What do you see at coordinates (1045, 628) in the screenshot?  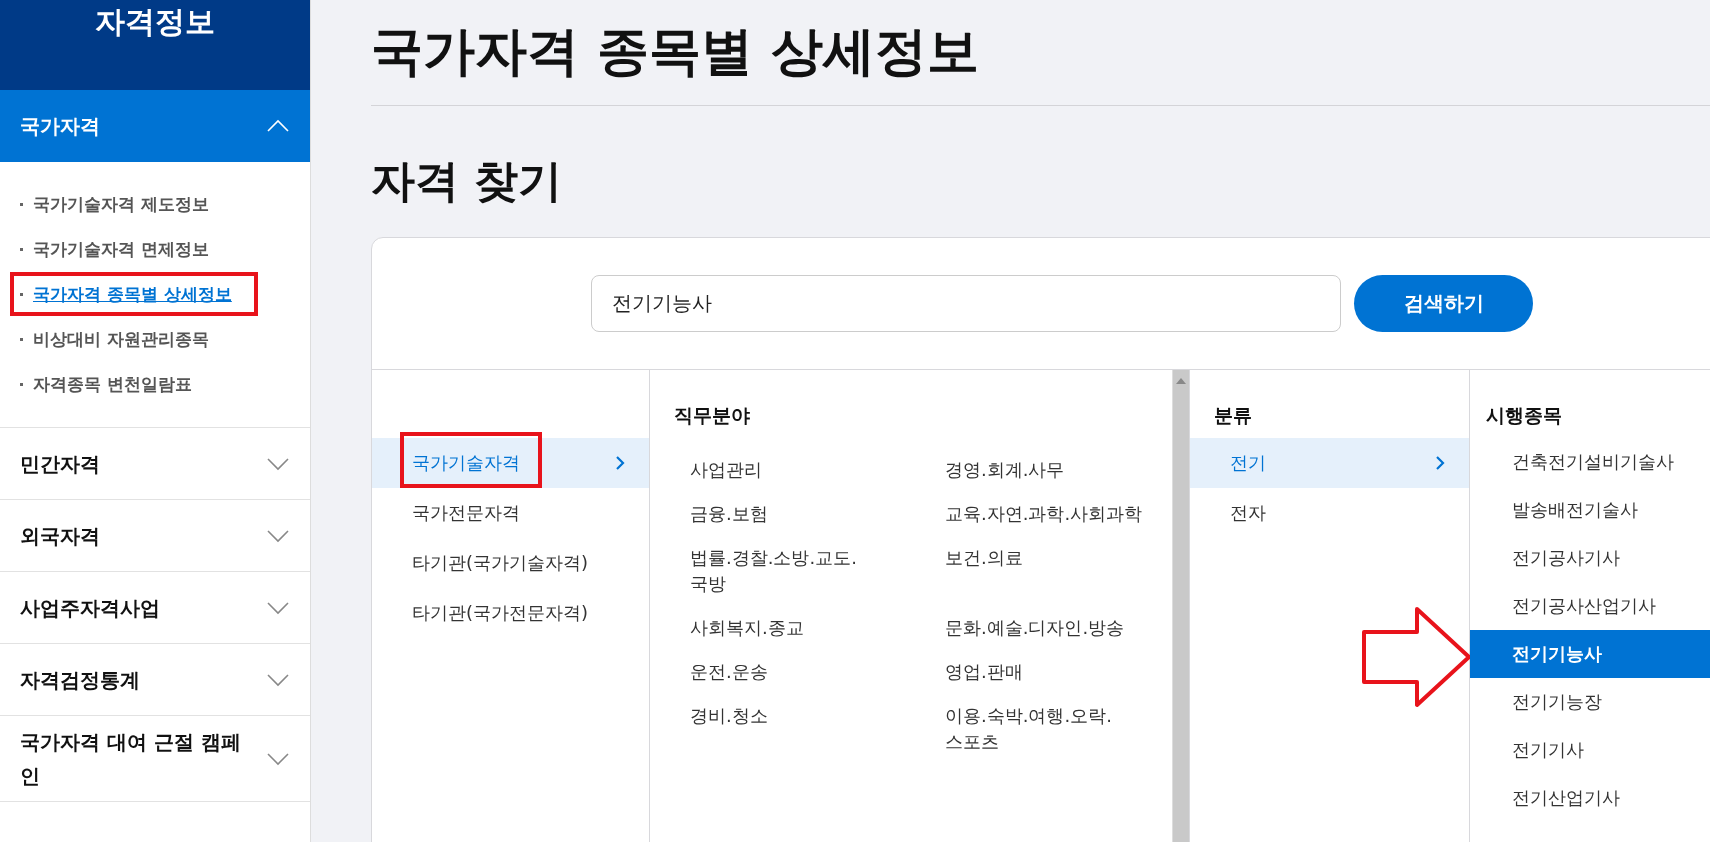 I see `field-item: 문화.예술.디자인.방송` at bounding box center [1045, 628].